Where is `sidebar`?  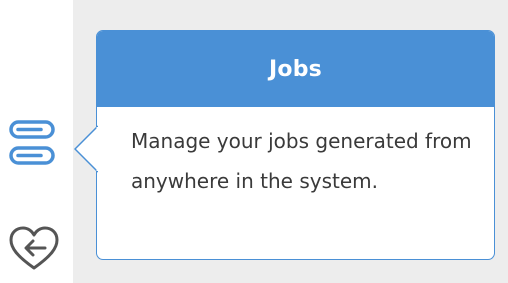
sidebar is located at coordinates (36, 141).